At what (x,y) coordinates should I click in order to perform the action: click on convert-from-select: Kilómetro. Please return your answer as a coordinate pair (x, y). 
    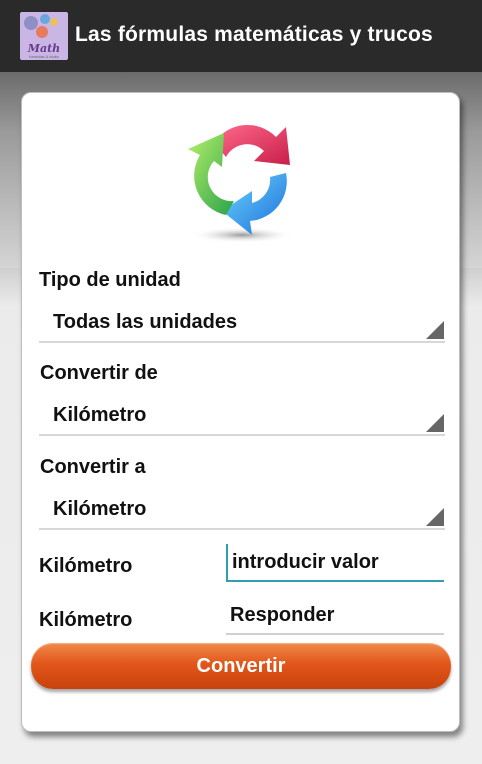
    Looking at the image, I should click on (242, 418).